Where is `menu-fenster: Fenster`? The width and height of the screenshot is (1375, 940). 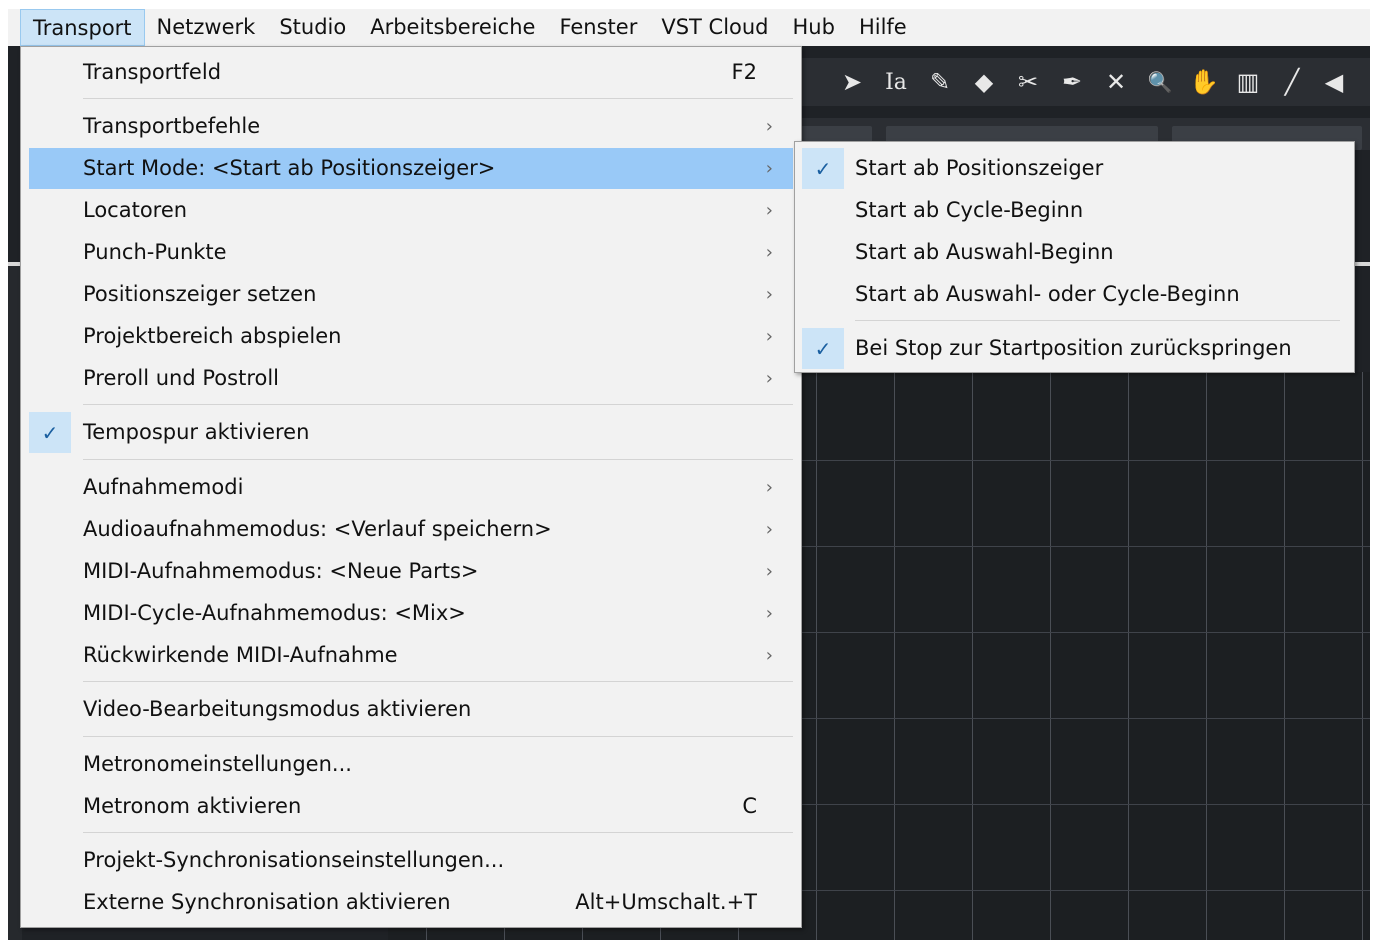
menu-fenster: Fenster is located at coordinates (598, 27).